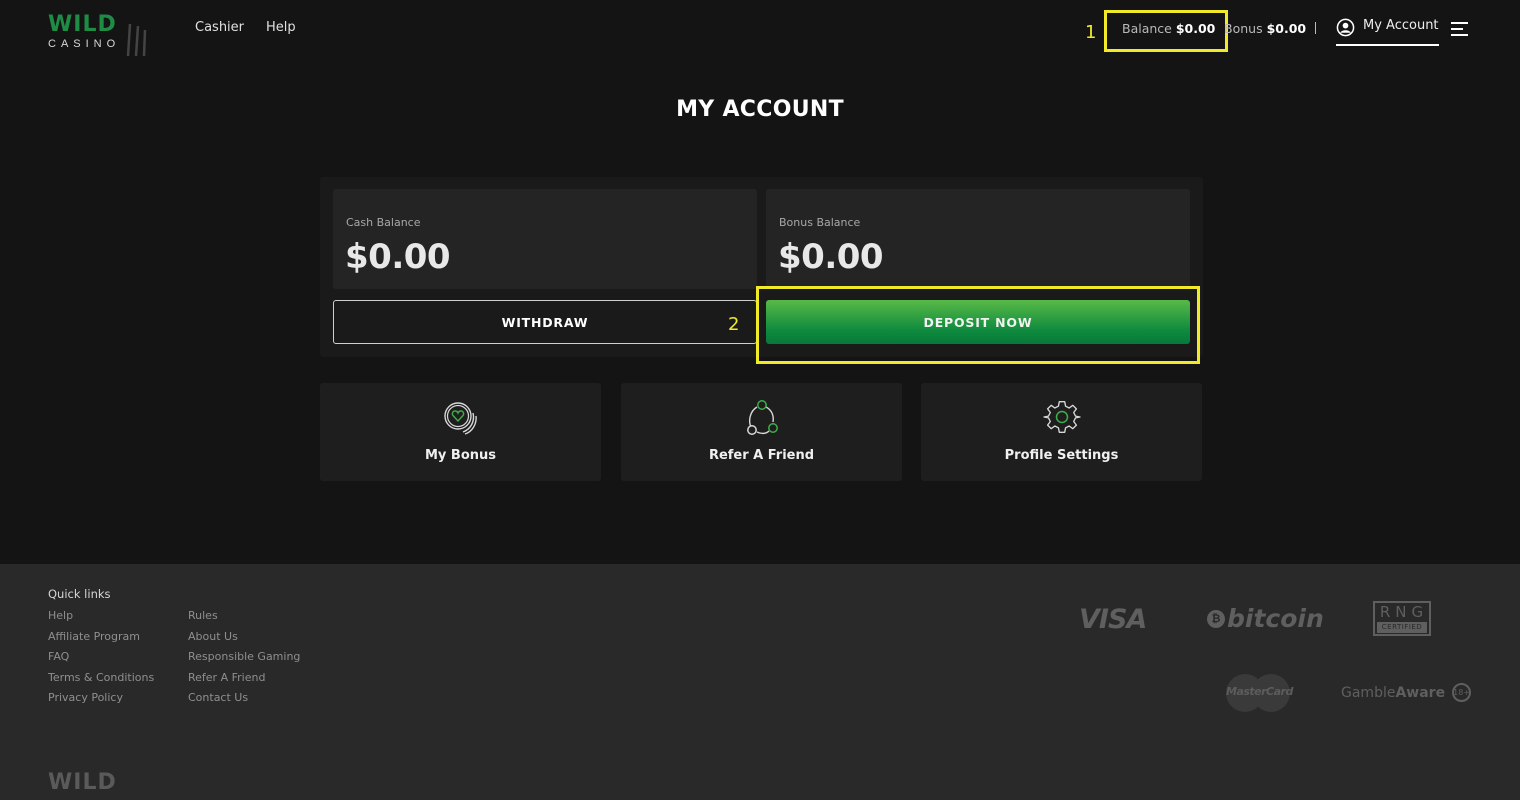 The height and width of the screenshot is (800, 1520). I want to click on age-18-icon: 18+, so click(1462, 692).